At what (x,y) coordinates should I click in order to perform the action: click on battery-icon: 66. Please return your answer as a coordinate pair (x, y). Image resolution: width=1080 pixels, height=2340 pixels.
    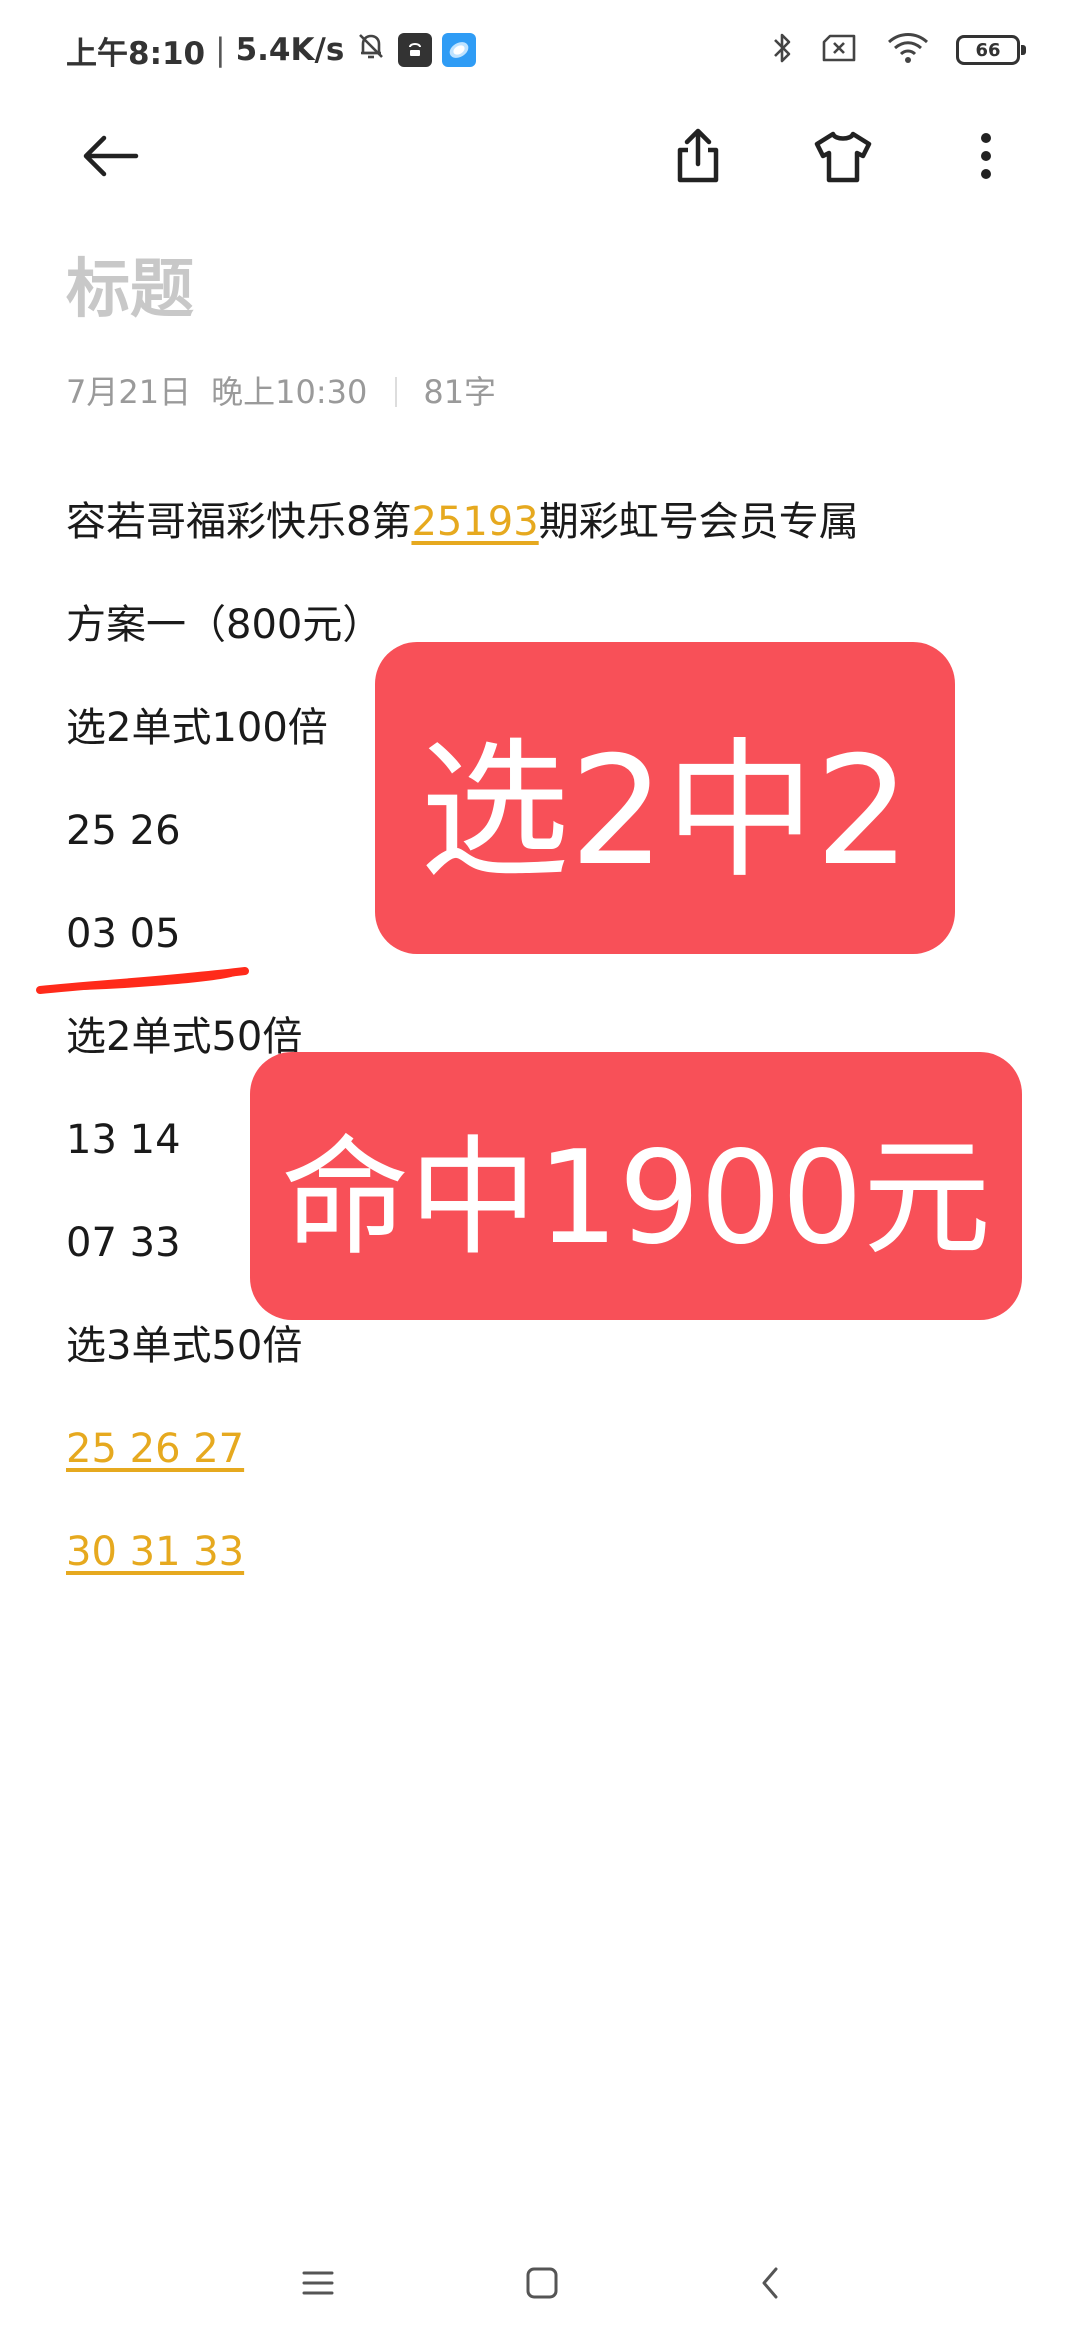
    Looking at the image, I should click on (991, 50).